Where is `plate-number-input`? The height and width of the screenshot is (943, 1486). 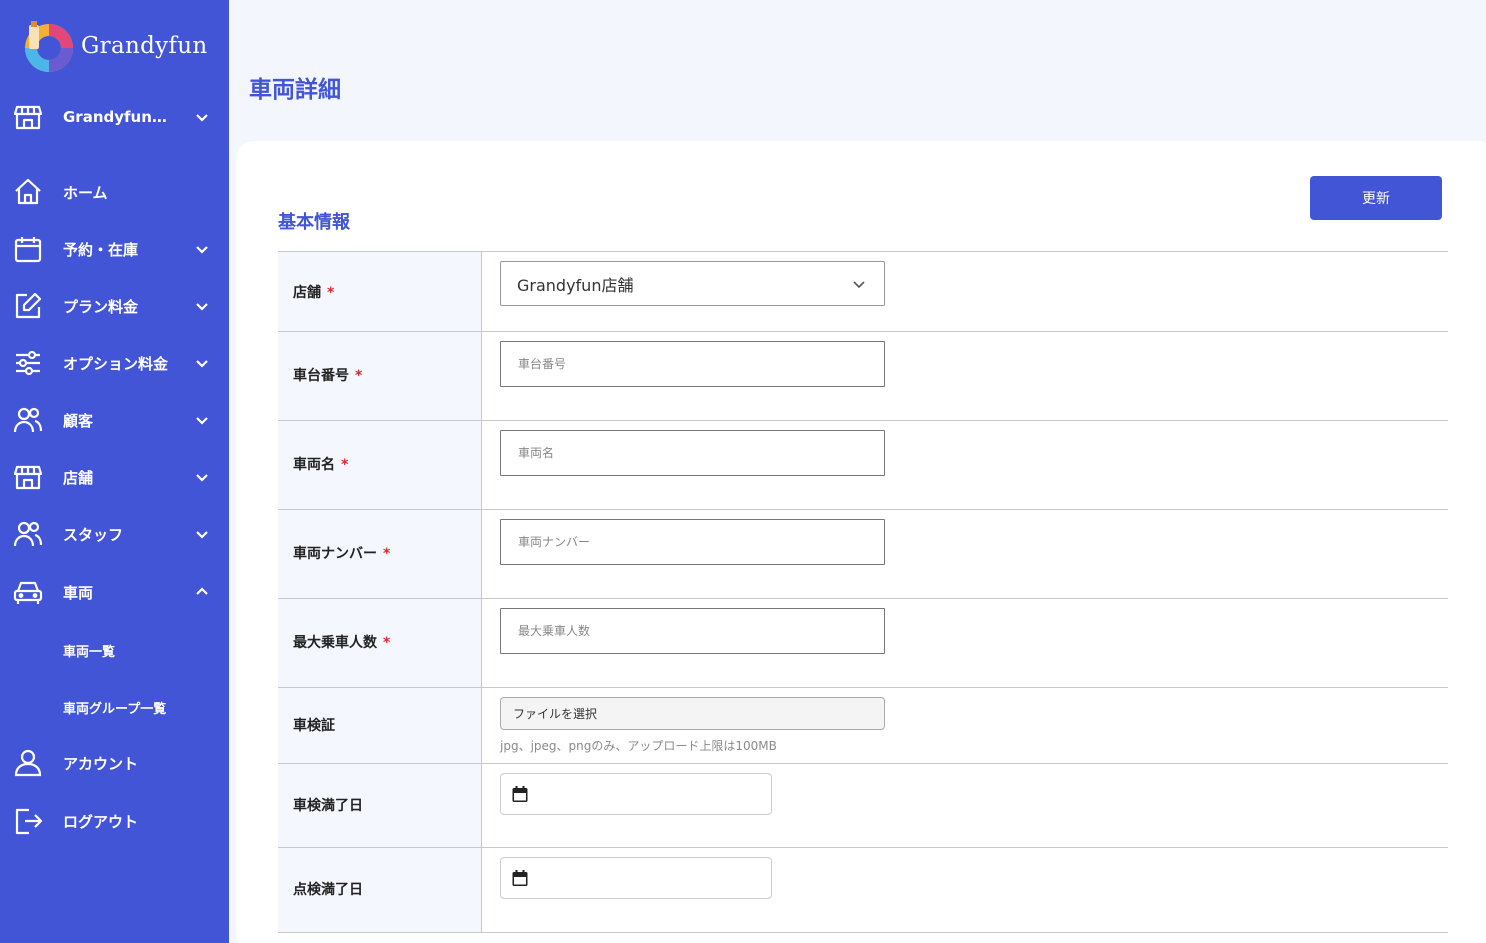 plate-number-input is located at coordinates (692, 542).